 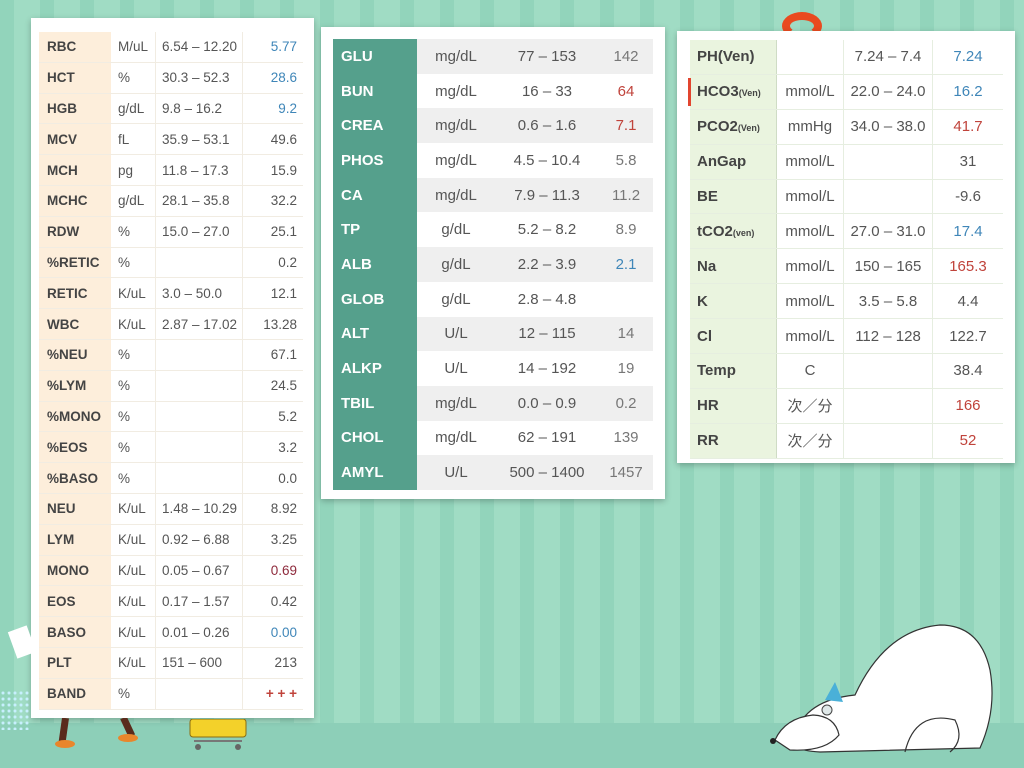 I want to click on cbc-row-mcv: MCV fL 35.9 – 53.1 49.6, so click(x=171, y=139).